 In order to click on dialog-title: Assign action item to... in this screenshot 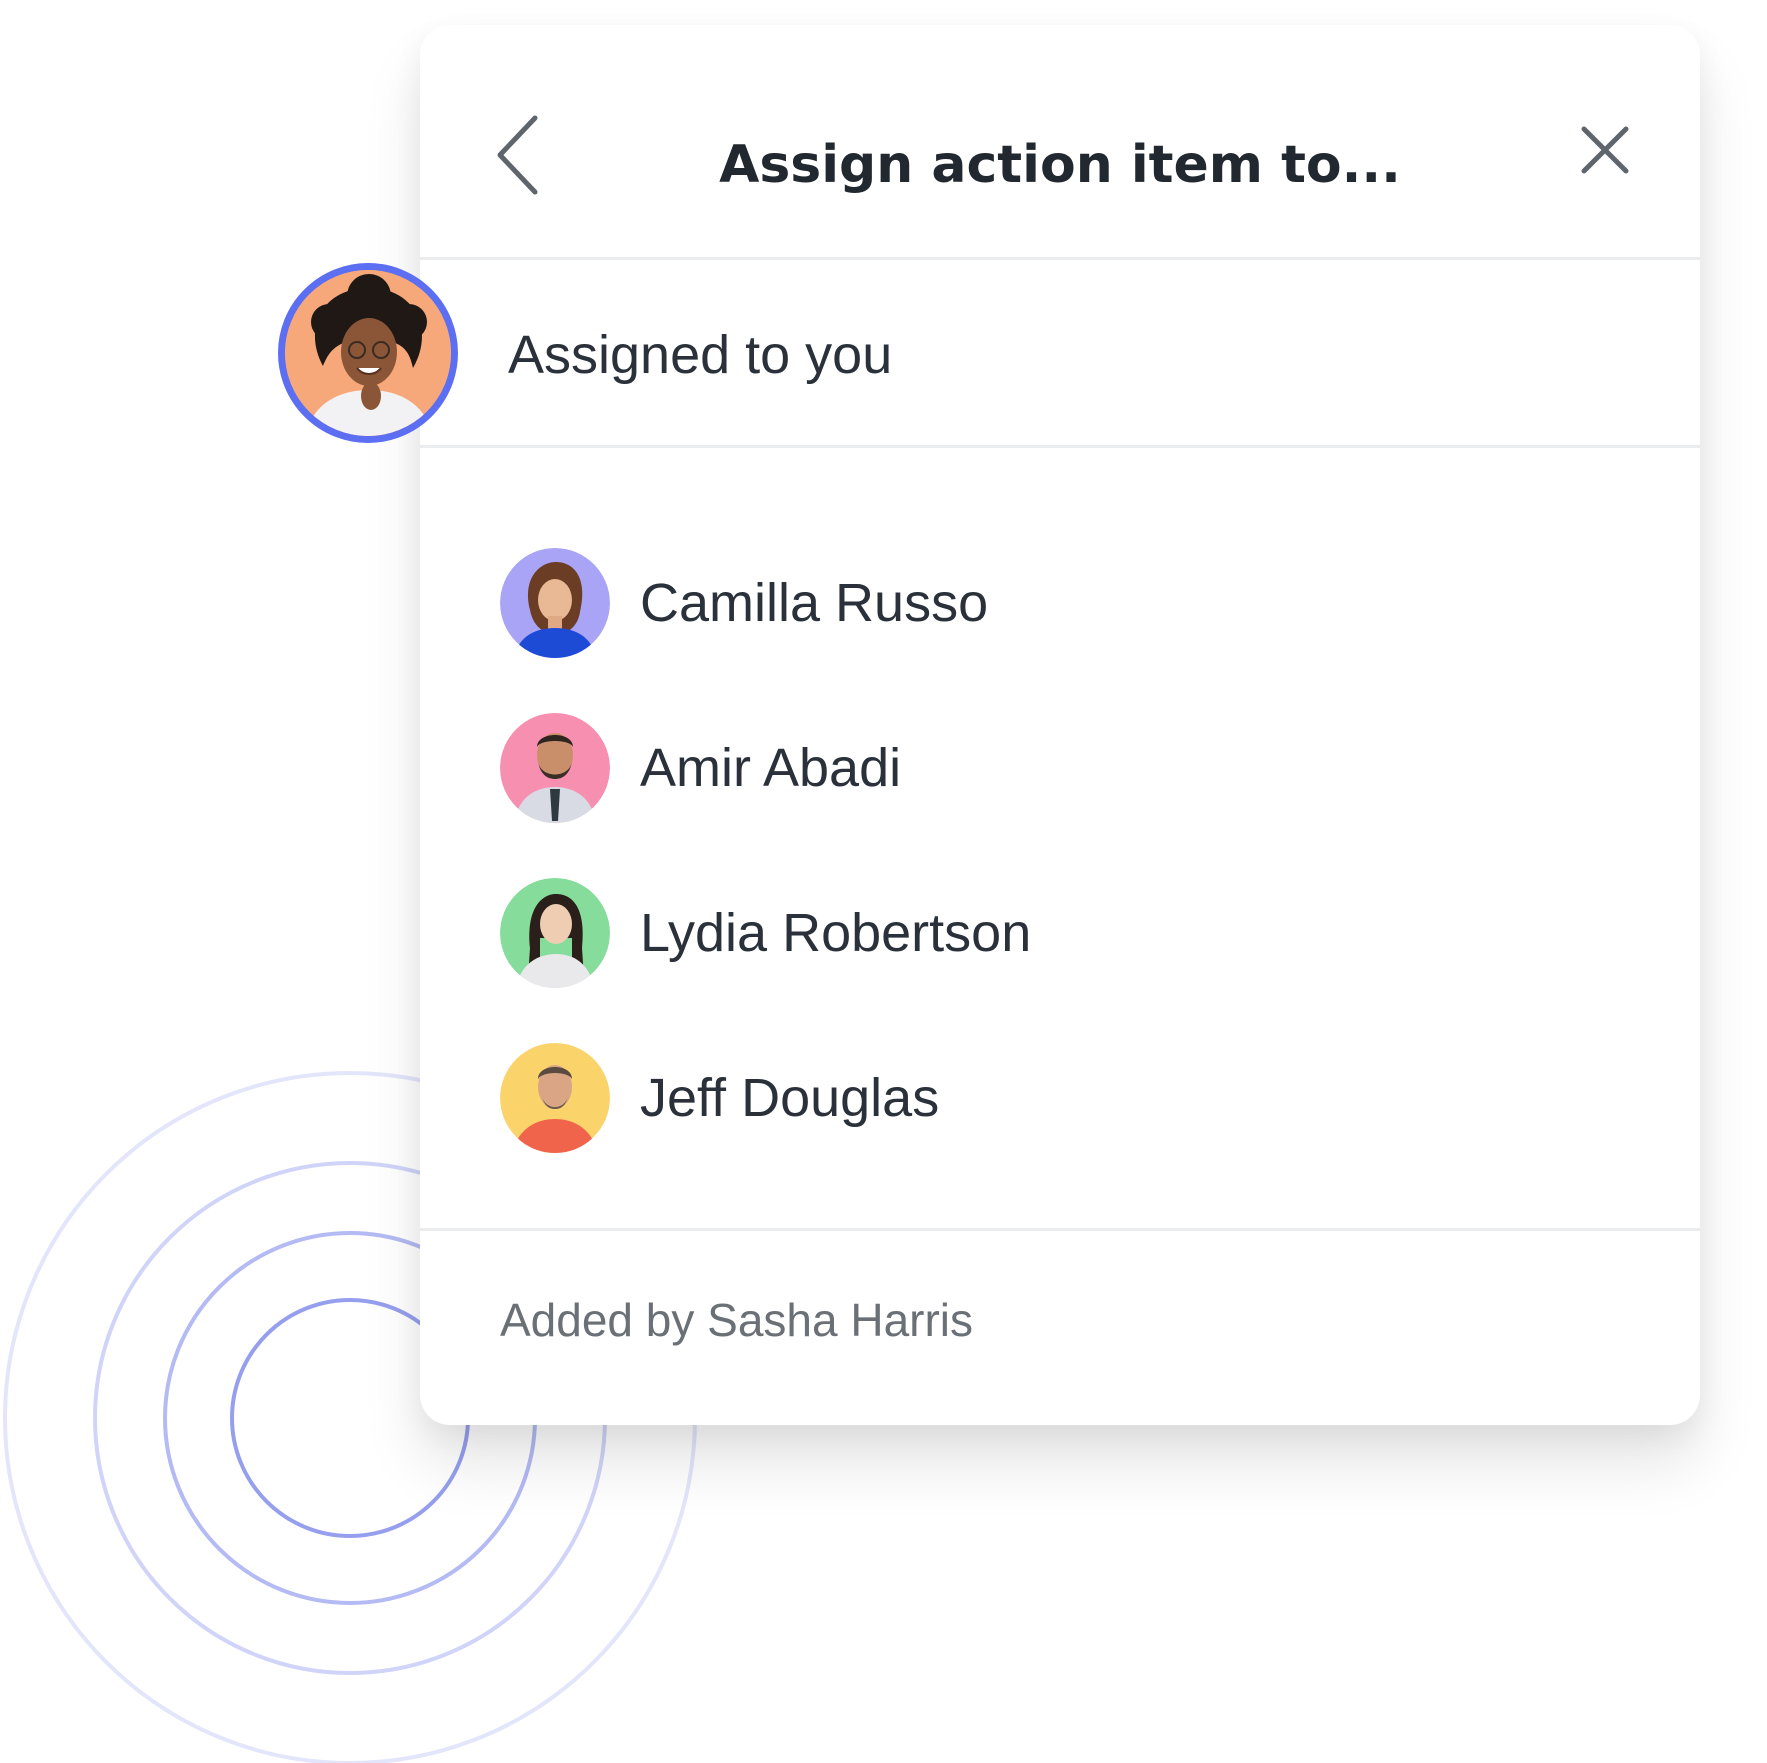, I will do `click(1060, 165)`.